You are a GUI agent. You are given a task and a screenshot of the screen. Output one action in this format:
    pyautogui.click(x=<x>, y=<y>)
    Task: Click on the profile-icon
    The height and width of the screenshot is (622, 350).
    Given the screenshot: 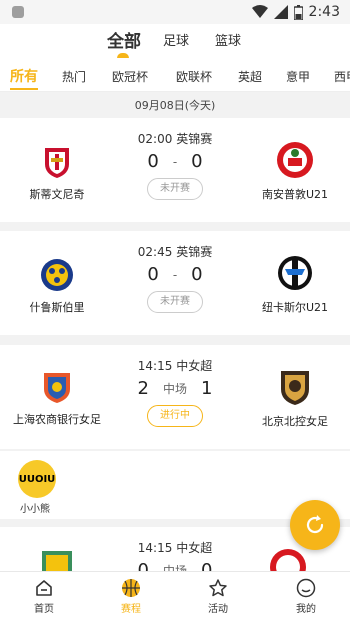 What is the action you would take?
    pyautogui.click(x=306, y=588)
    